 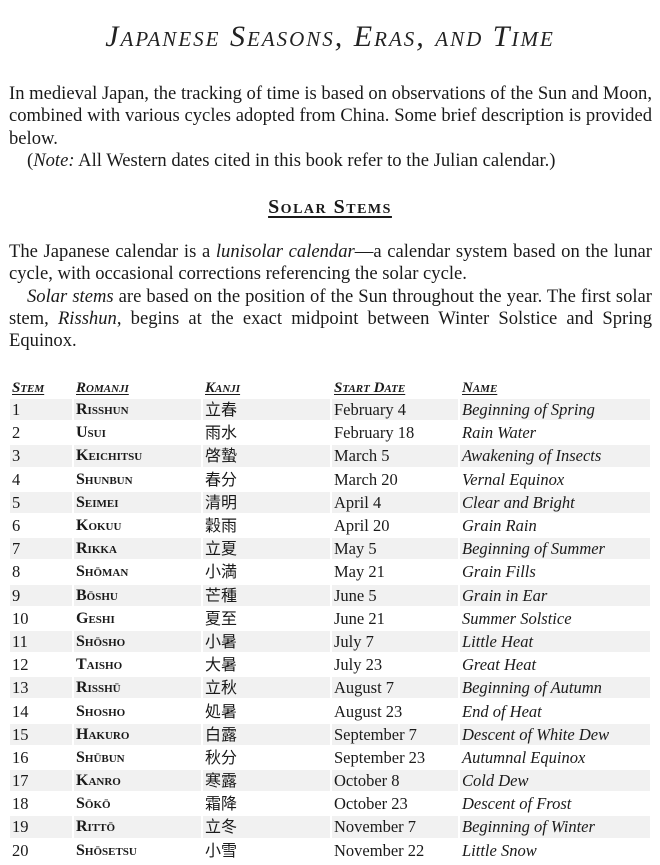 I want to click on romanji-cell: Taisho, so click(x=99, y=665).